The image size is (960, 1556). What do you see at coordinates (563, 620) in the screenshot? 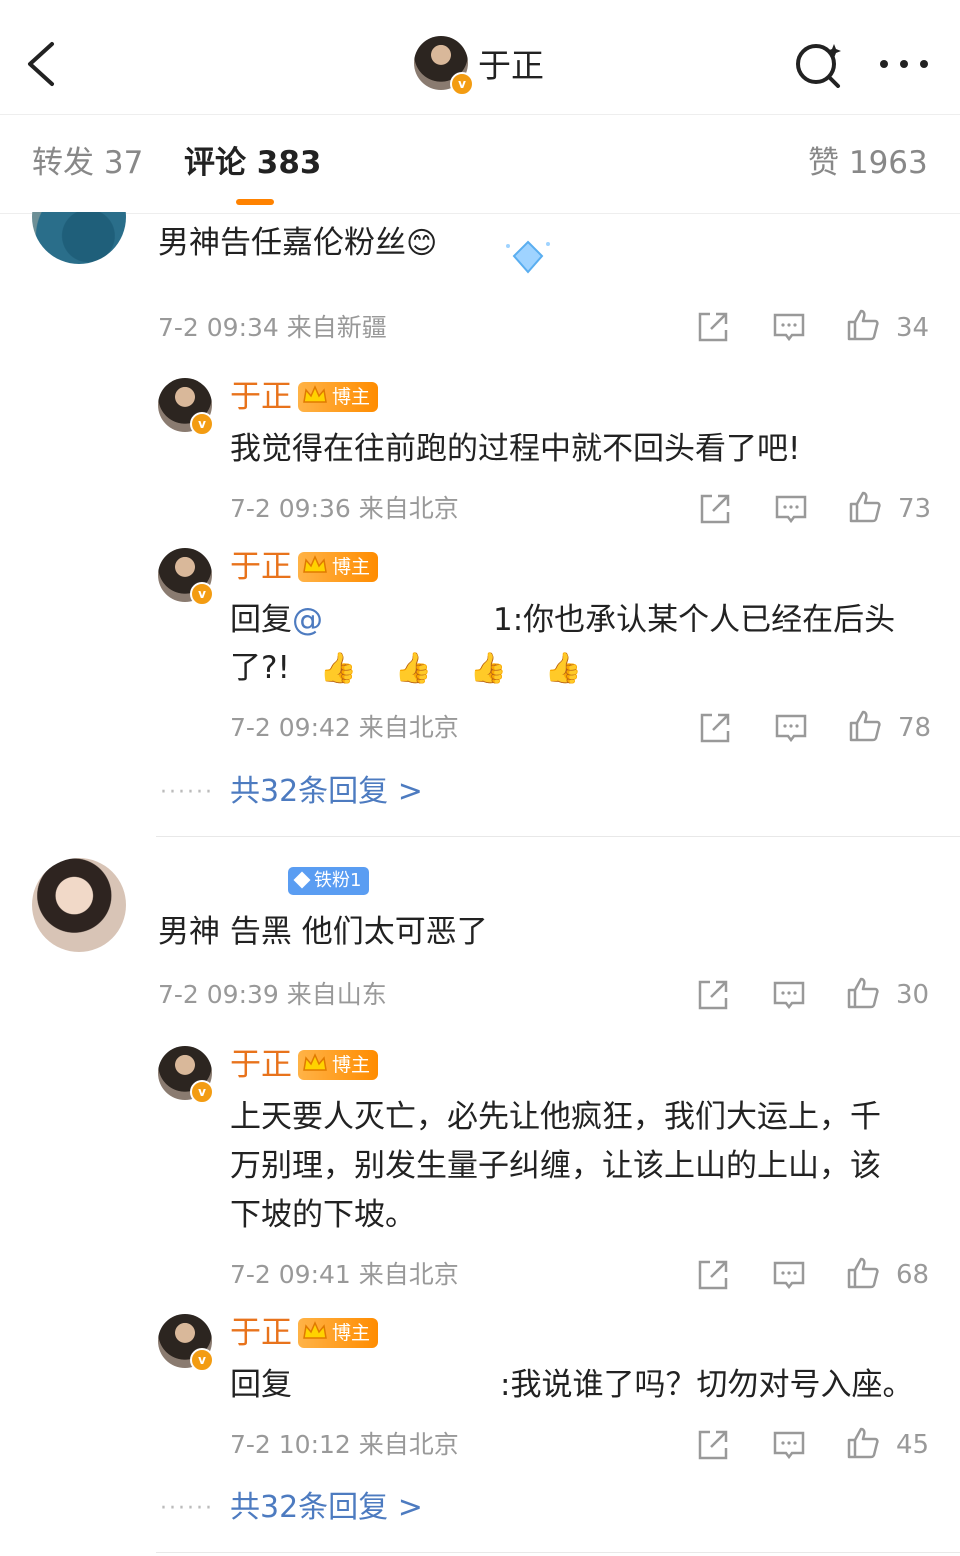
I see `reply-text: 回复@ 1:你也承认某个人已经在后头` at bounding box center [563, 620].